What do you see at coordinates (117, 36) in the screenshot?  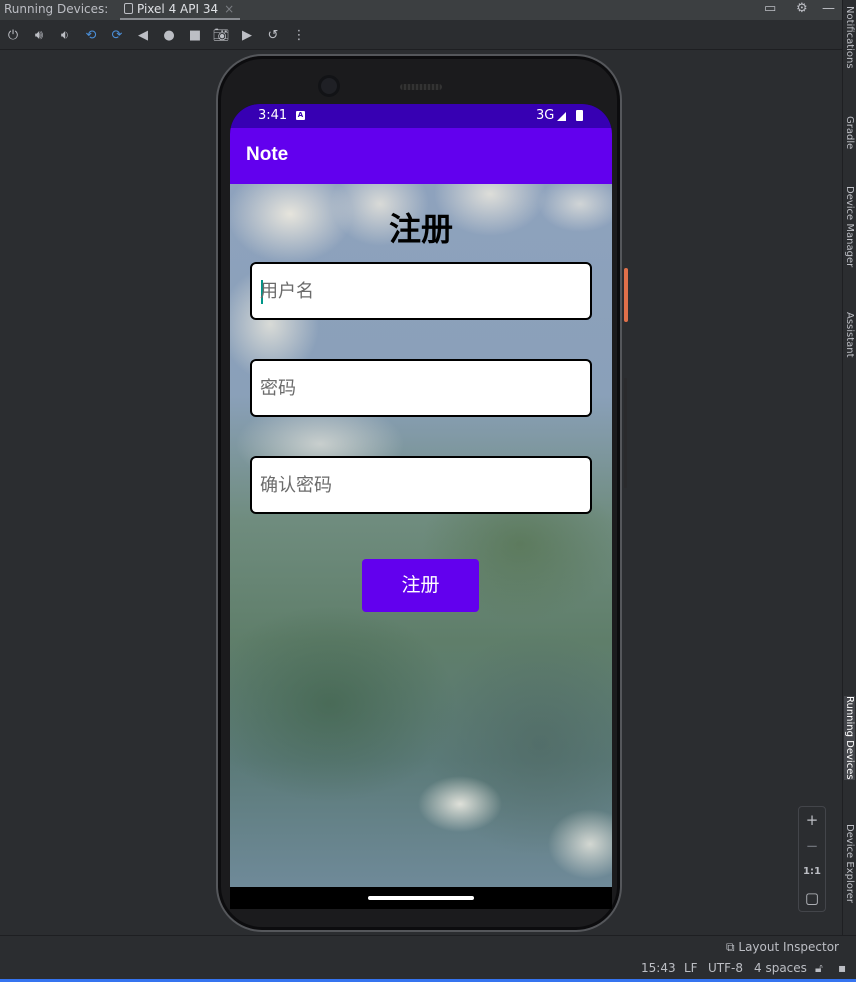 I see `rotate-right-icon: ⟳` at bounding box center [117, 36].